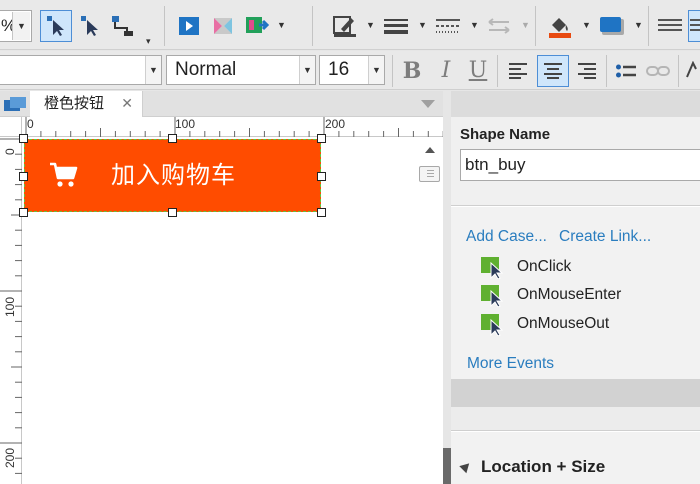 The image size is (700, 484). What do you see at coordinates (478, 71) in the screenshot?
I see `underline-button: U` at bounding box center [478, 71].